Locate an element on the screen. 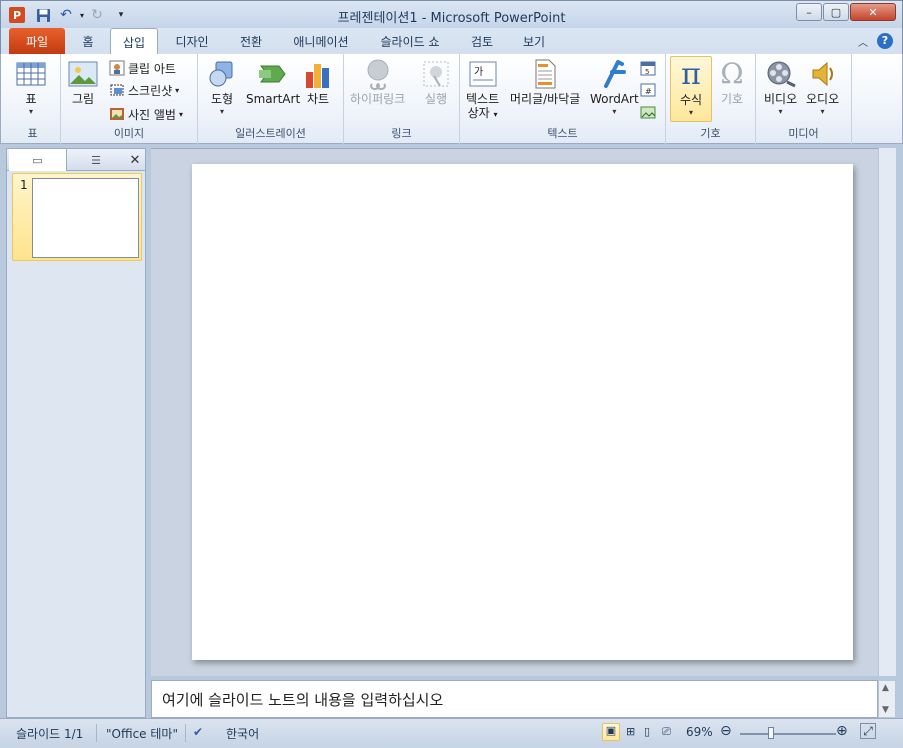 This screenshot has height=748, width=903. tab-review: 검토 is located at coordinates (482, 41).